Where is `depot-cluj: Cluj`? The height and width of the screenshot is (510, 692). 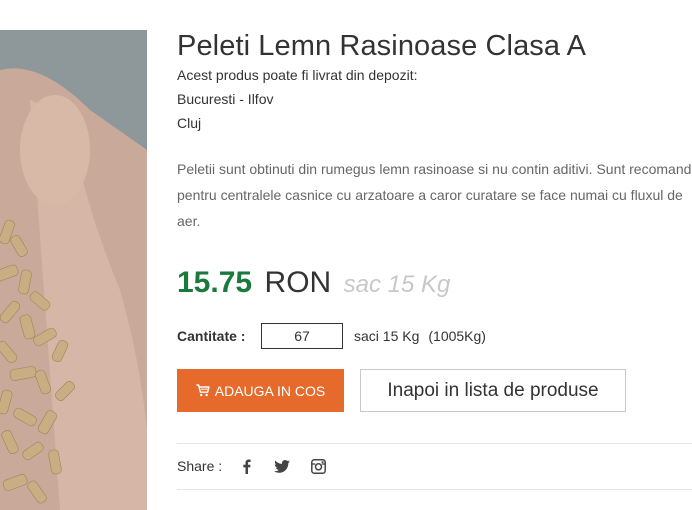
depot-cluj: Cluj is located at coordinates (189, 123).